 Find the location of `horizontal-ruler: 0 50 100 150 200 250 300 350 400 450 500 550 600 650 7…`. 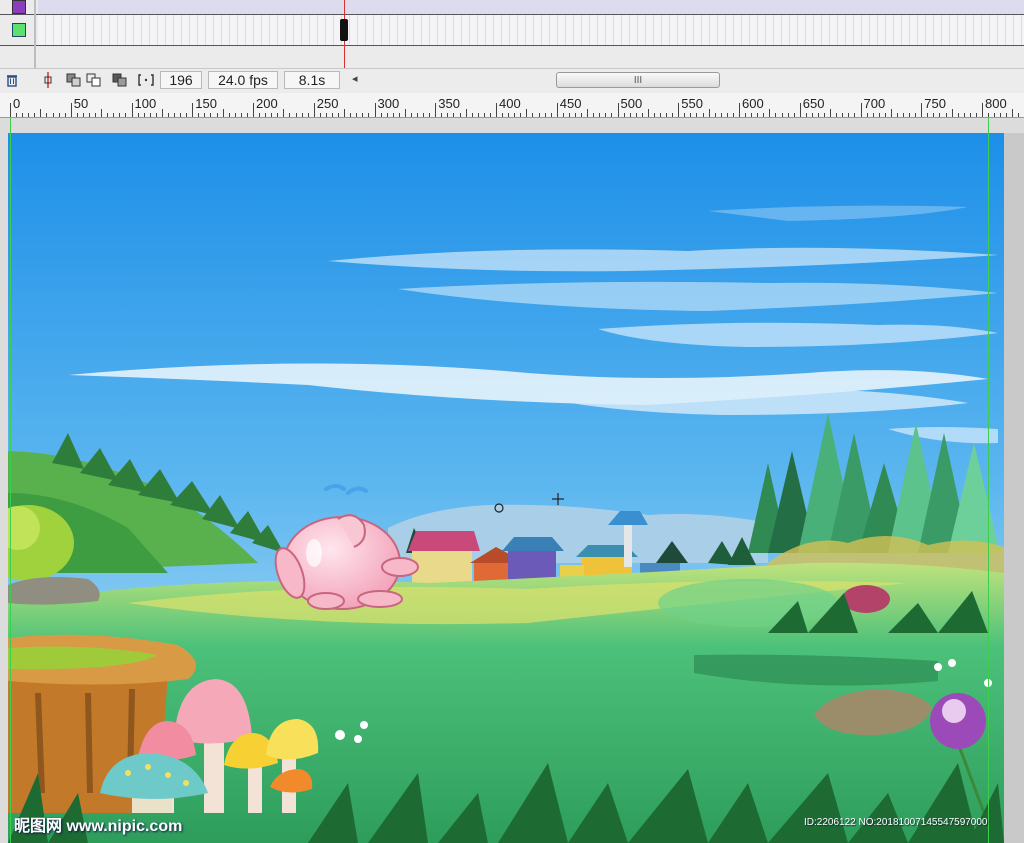

horizontal-ruler: 0 50 100 150 200 250 300 350 400 450 500 550 600 650 7… is located at coordinates (512, 105).